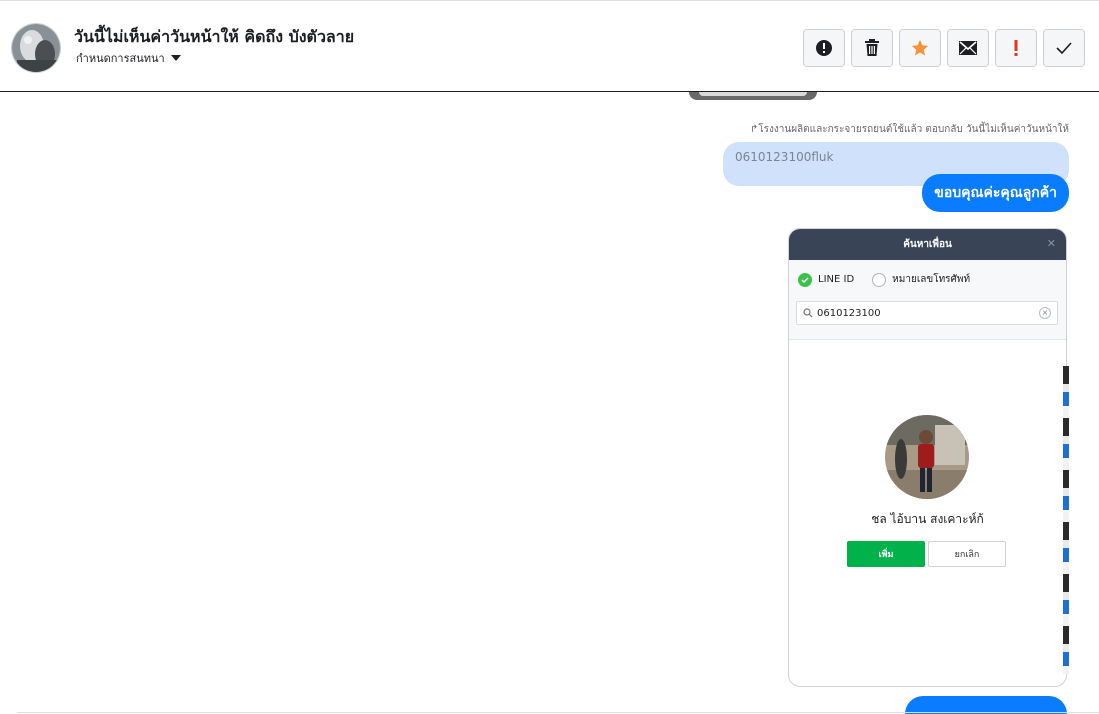  What do you see at coordinates (836, 279) in the screenshot?
I see `option-line-id-label: LINE ID` at bounding box center [836, 279].